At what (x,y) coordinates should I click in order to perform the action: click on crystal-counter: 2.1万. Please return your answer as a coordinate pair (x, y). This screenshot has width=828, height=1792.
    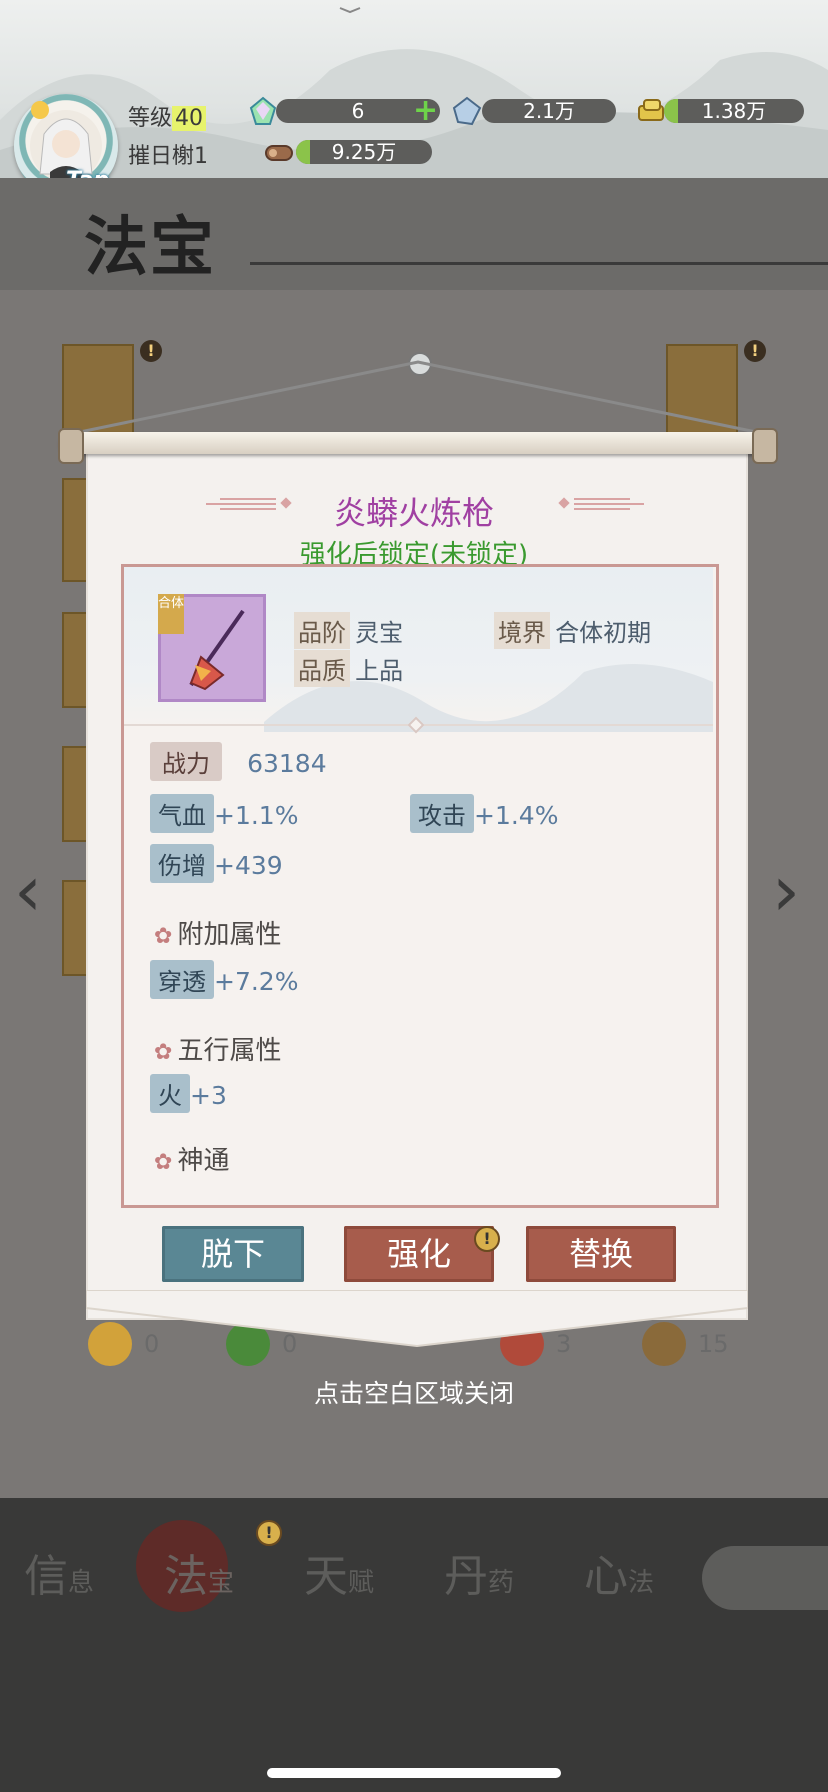
    Looking at the image, I should click on (549, 111).